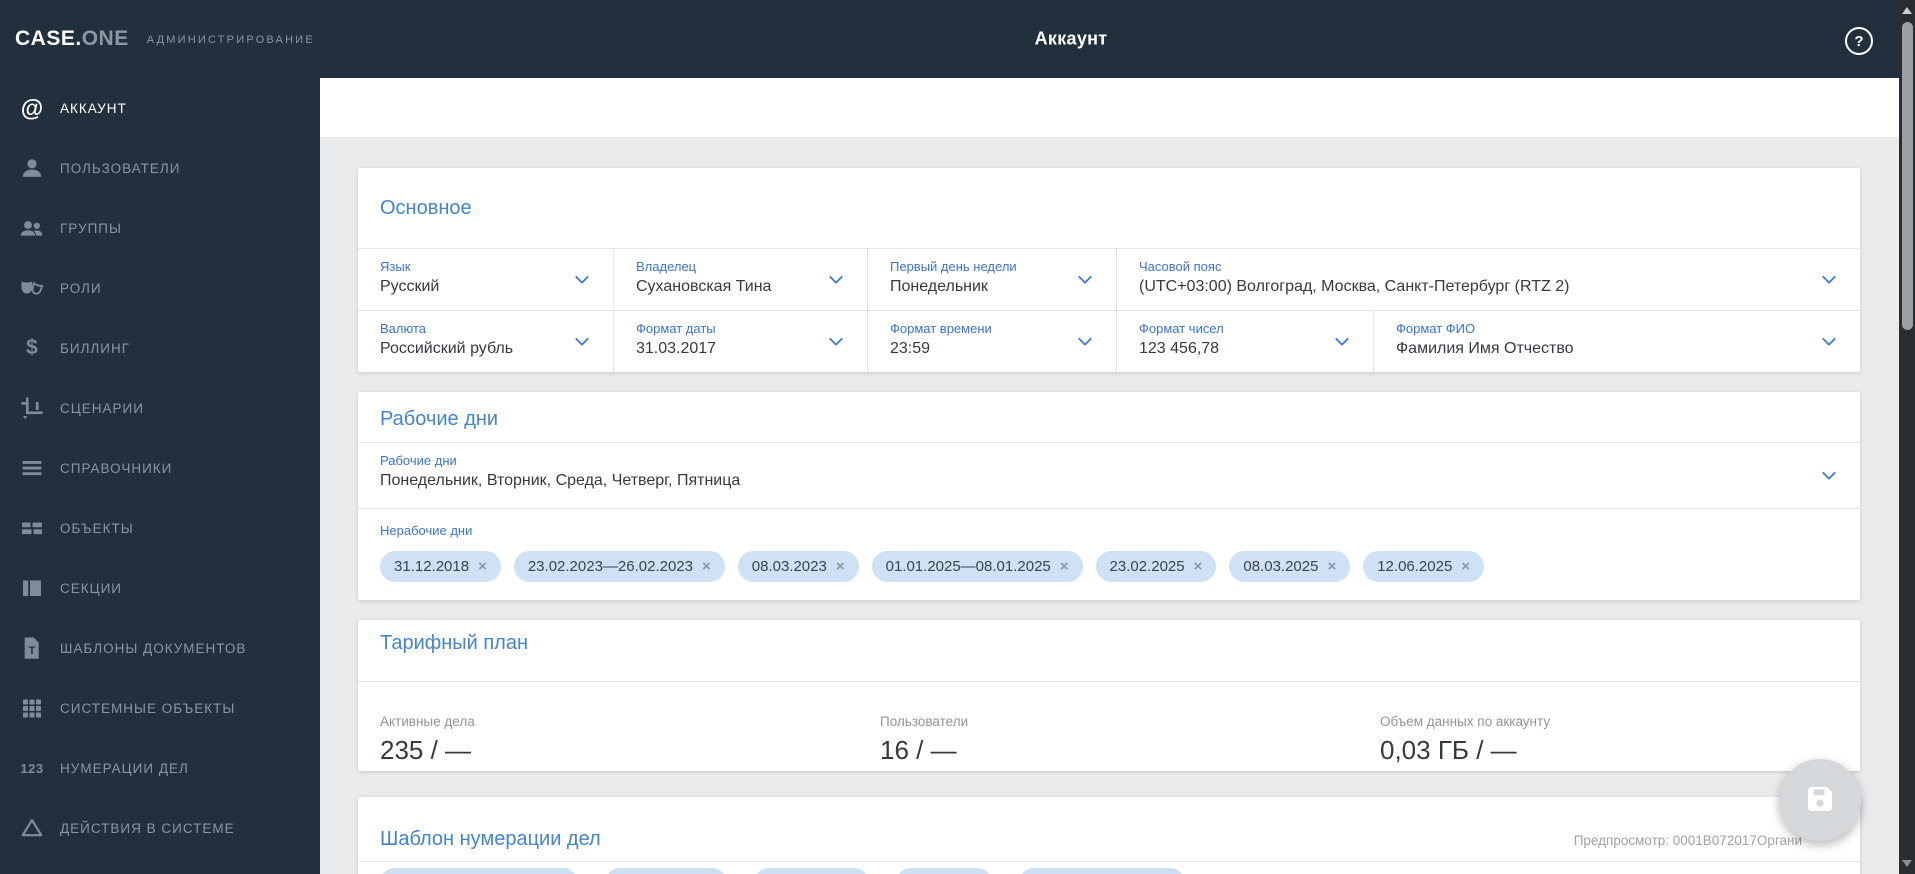  What do you see at coordinates (93, 108) in the screenshot?
I see `sidebar-item-label: АККАУНТ` at bounding box center [93, 108].